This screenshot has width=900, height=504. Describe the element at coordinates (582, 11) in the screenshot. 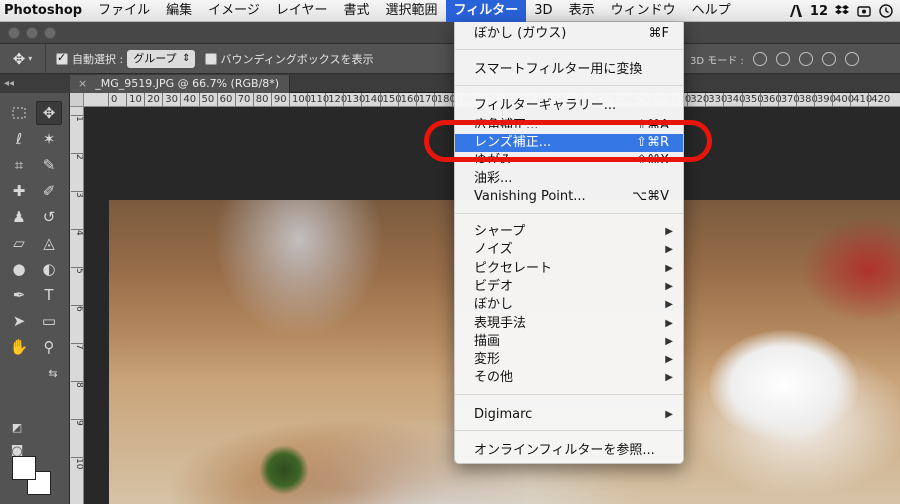

I see `menu-view: 表示` at that location.